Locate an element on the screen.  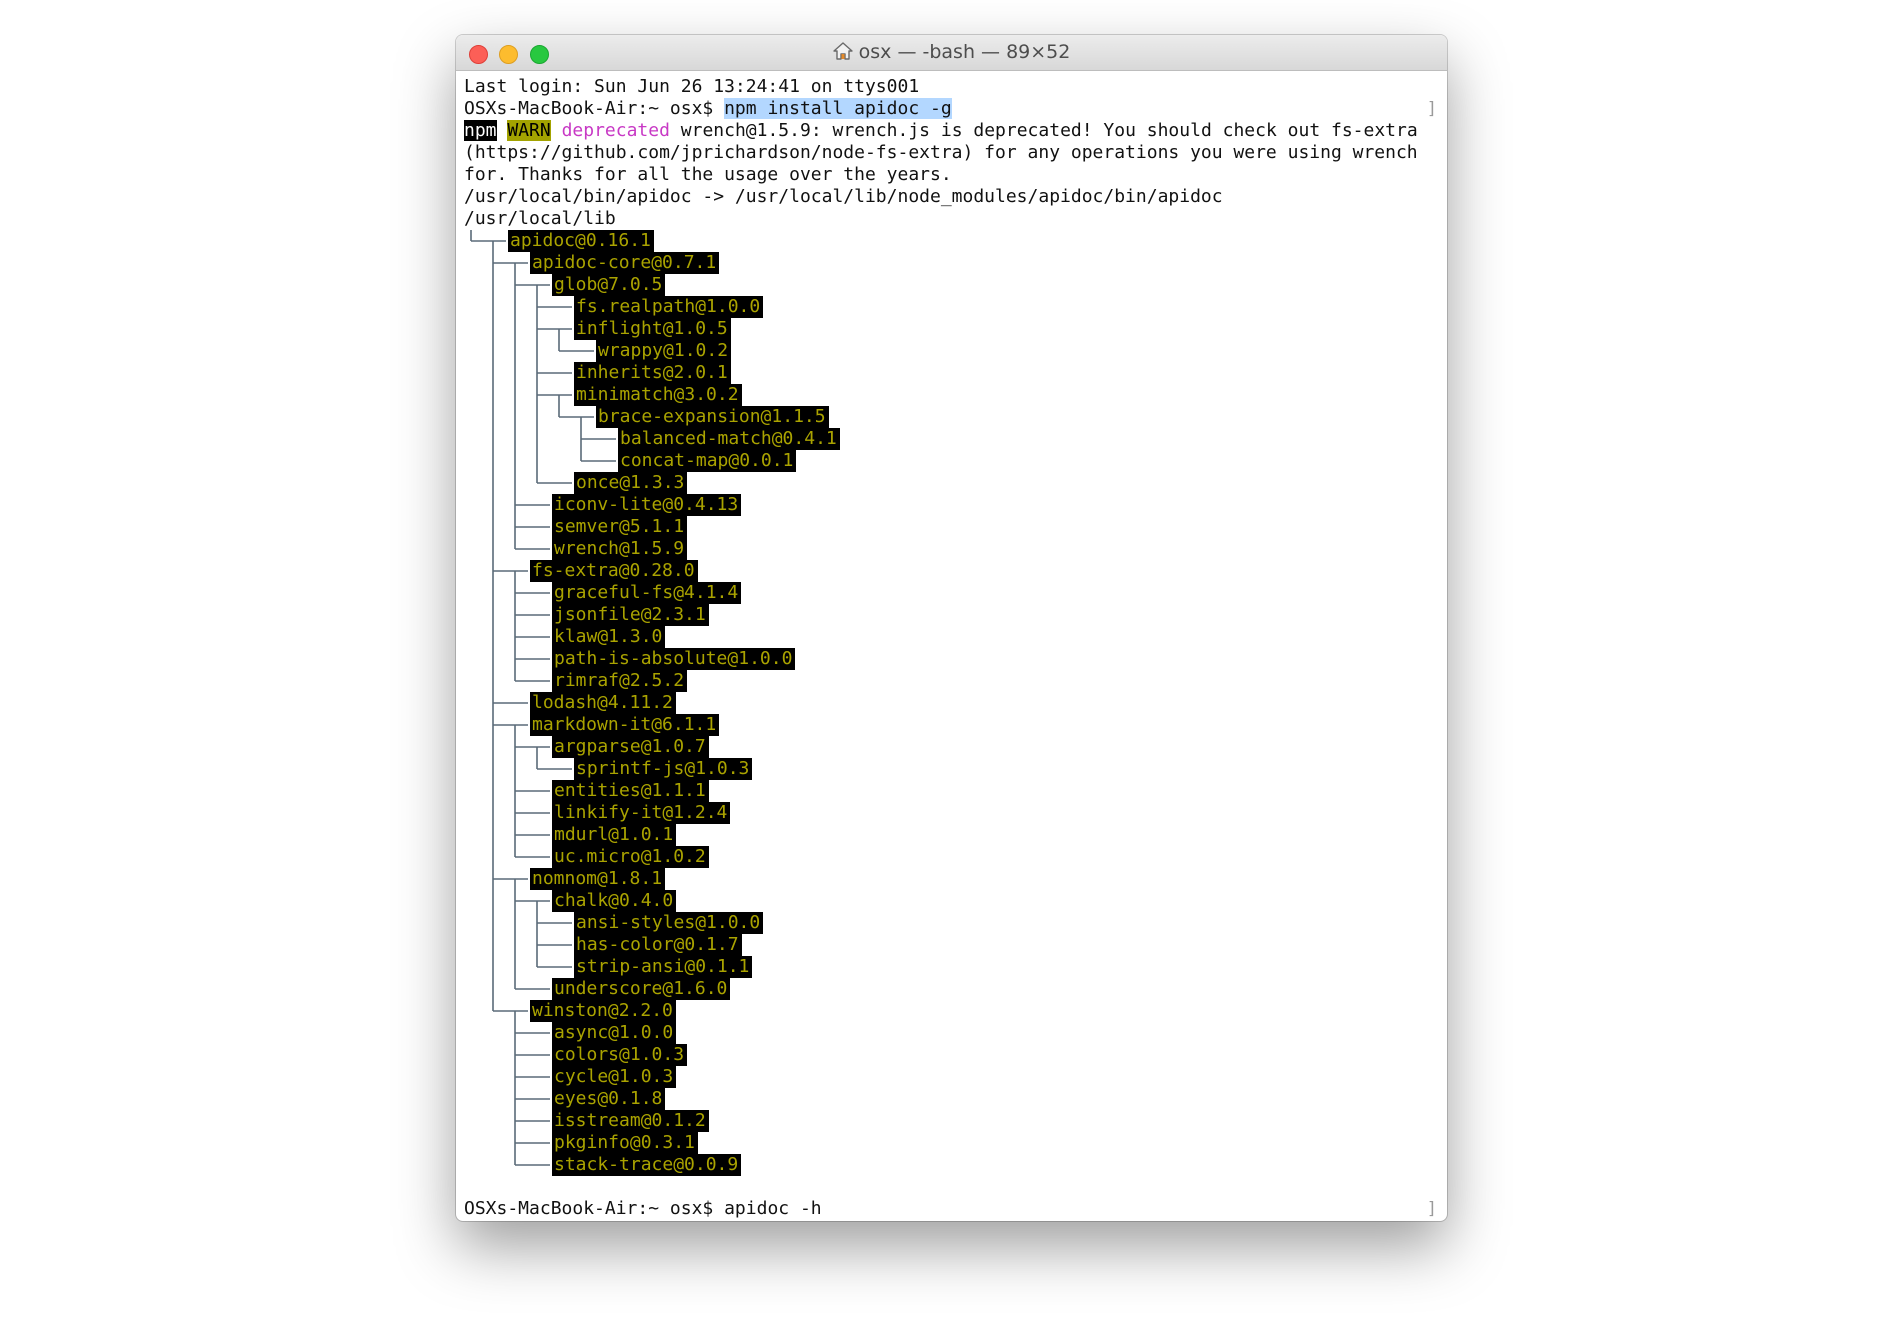
package-name: mdurl@1.0.1 is located at coordinates (614, 835).